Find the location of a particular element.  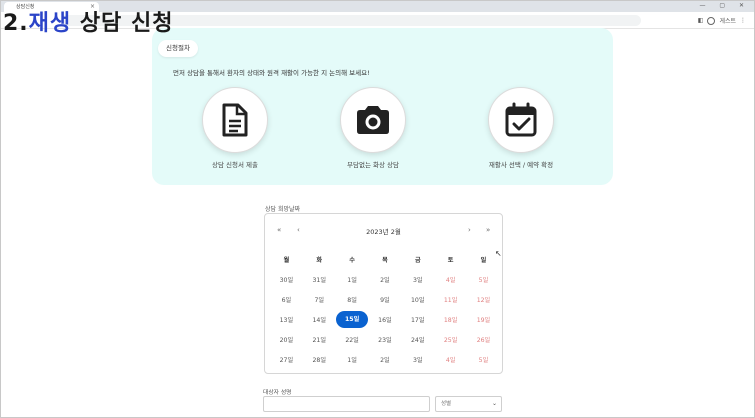

calendar-day-label: 21일 is located at coordinates (319, 340).